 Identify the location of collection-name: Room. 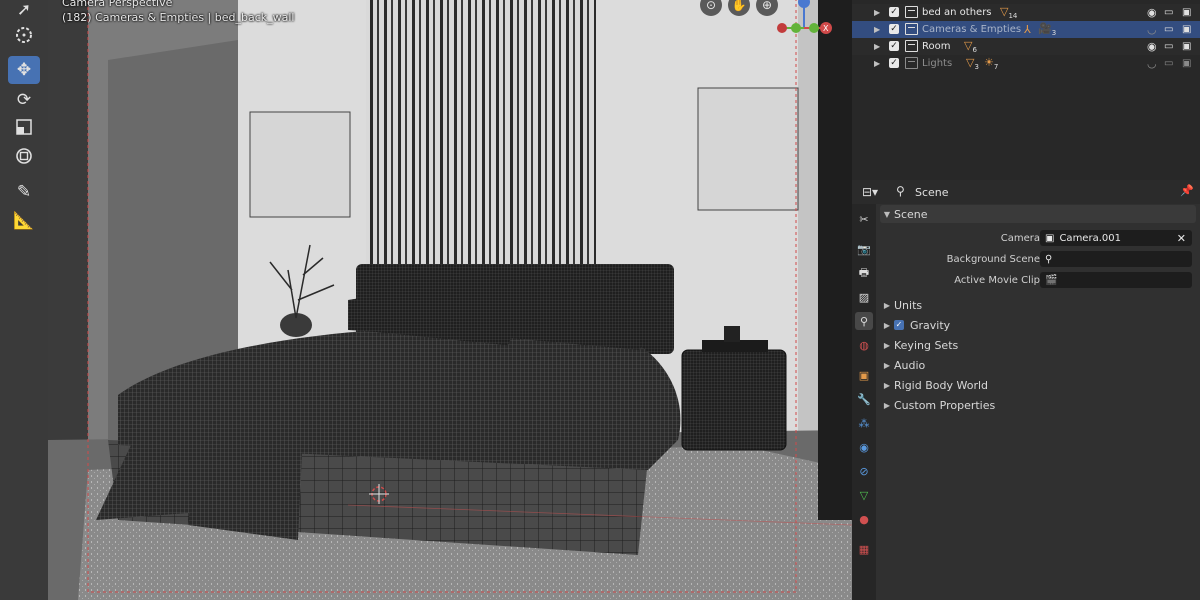
(936, 46).